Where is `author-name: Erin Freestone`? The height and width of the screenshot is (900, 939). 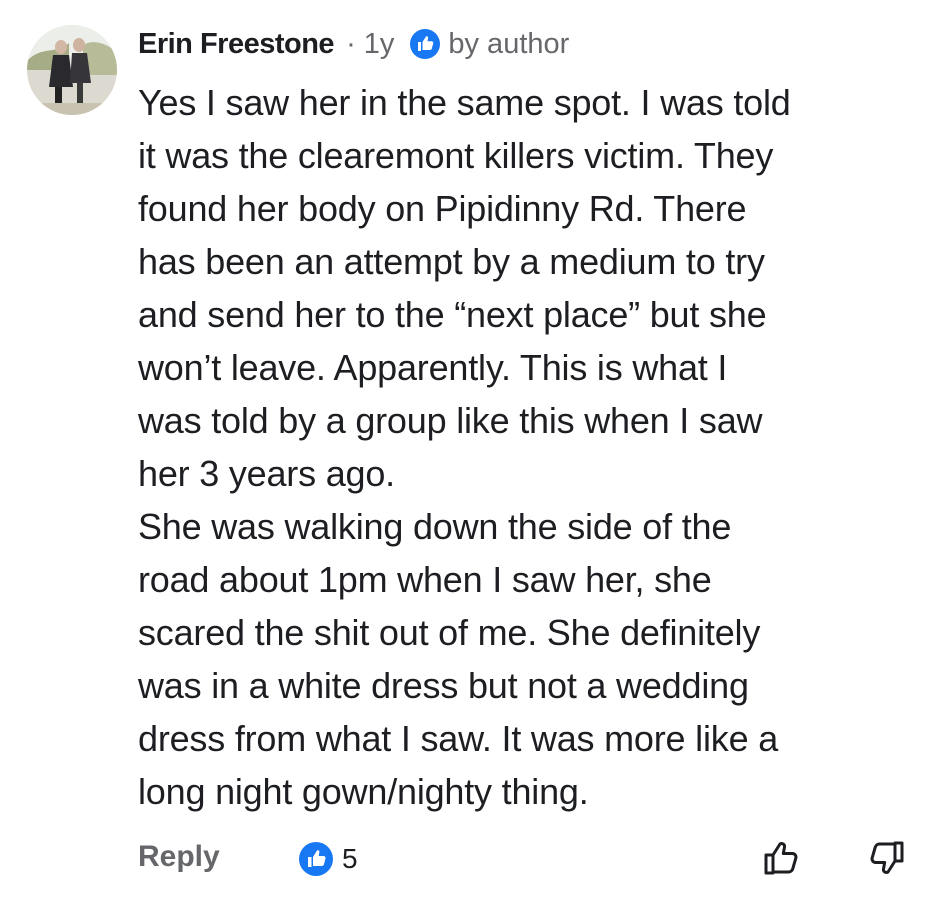
author-name: Erin Freestone is located at coordinates (236, 44).